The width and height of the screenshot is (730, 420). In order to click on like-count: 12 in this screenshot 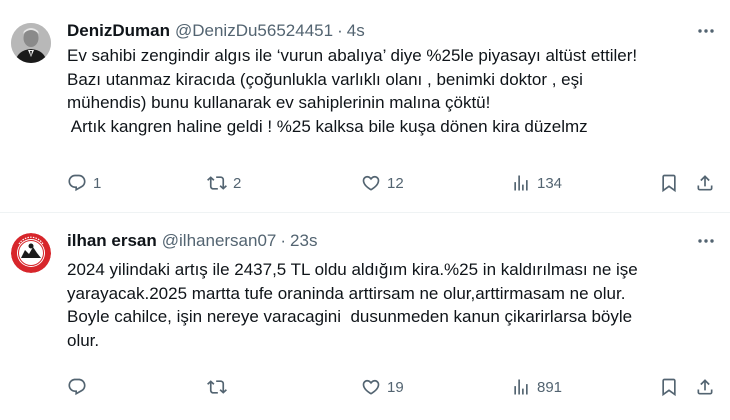, I will do `click(395, 183)`.